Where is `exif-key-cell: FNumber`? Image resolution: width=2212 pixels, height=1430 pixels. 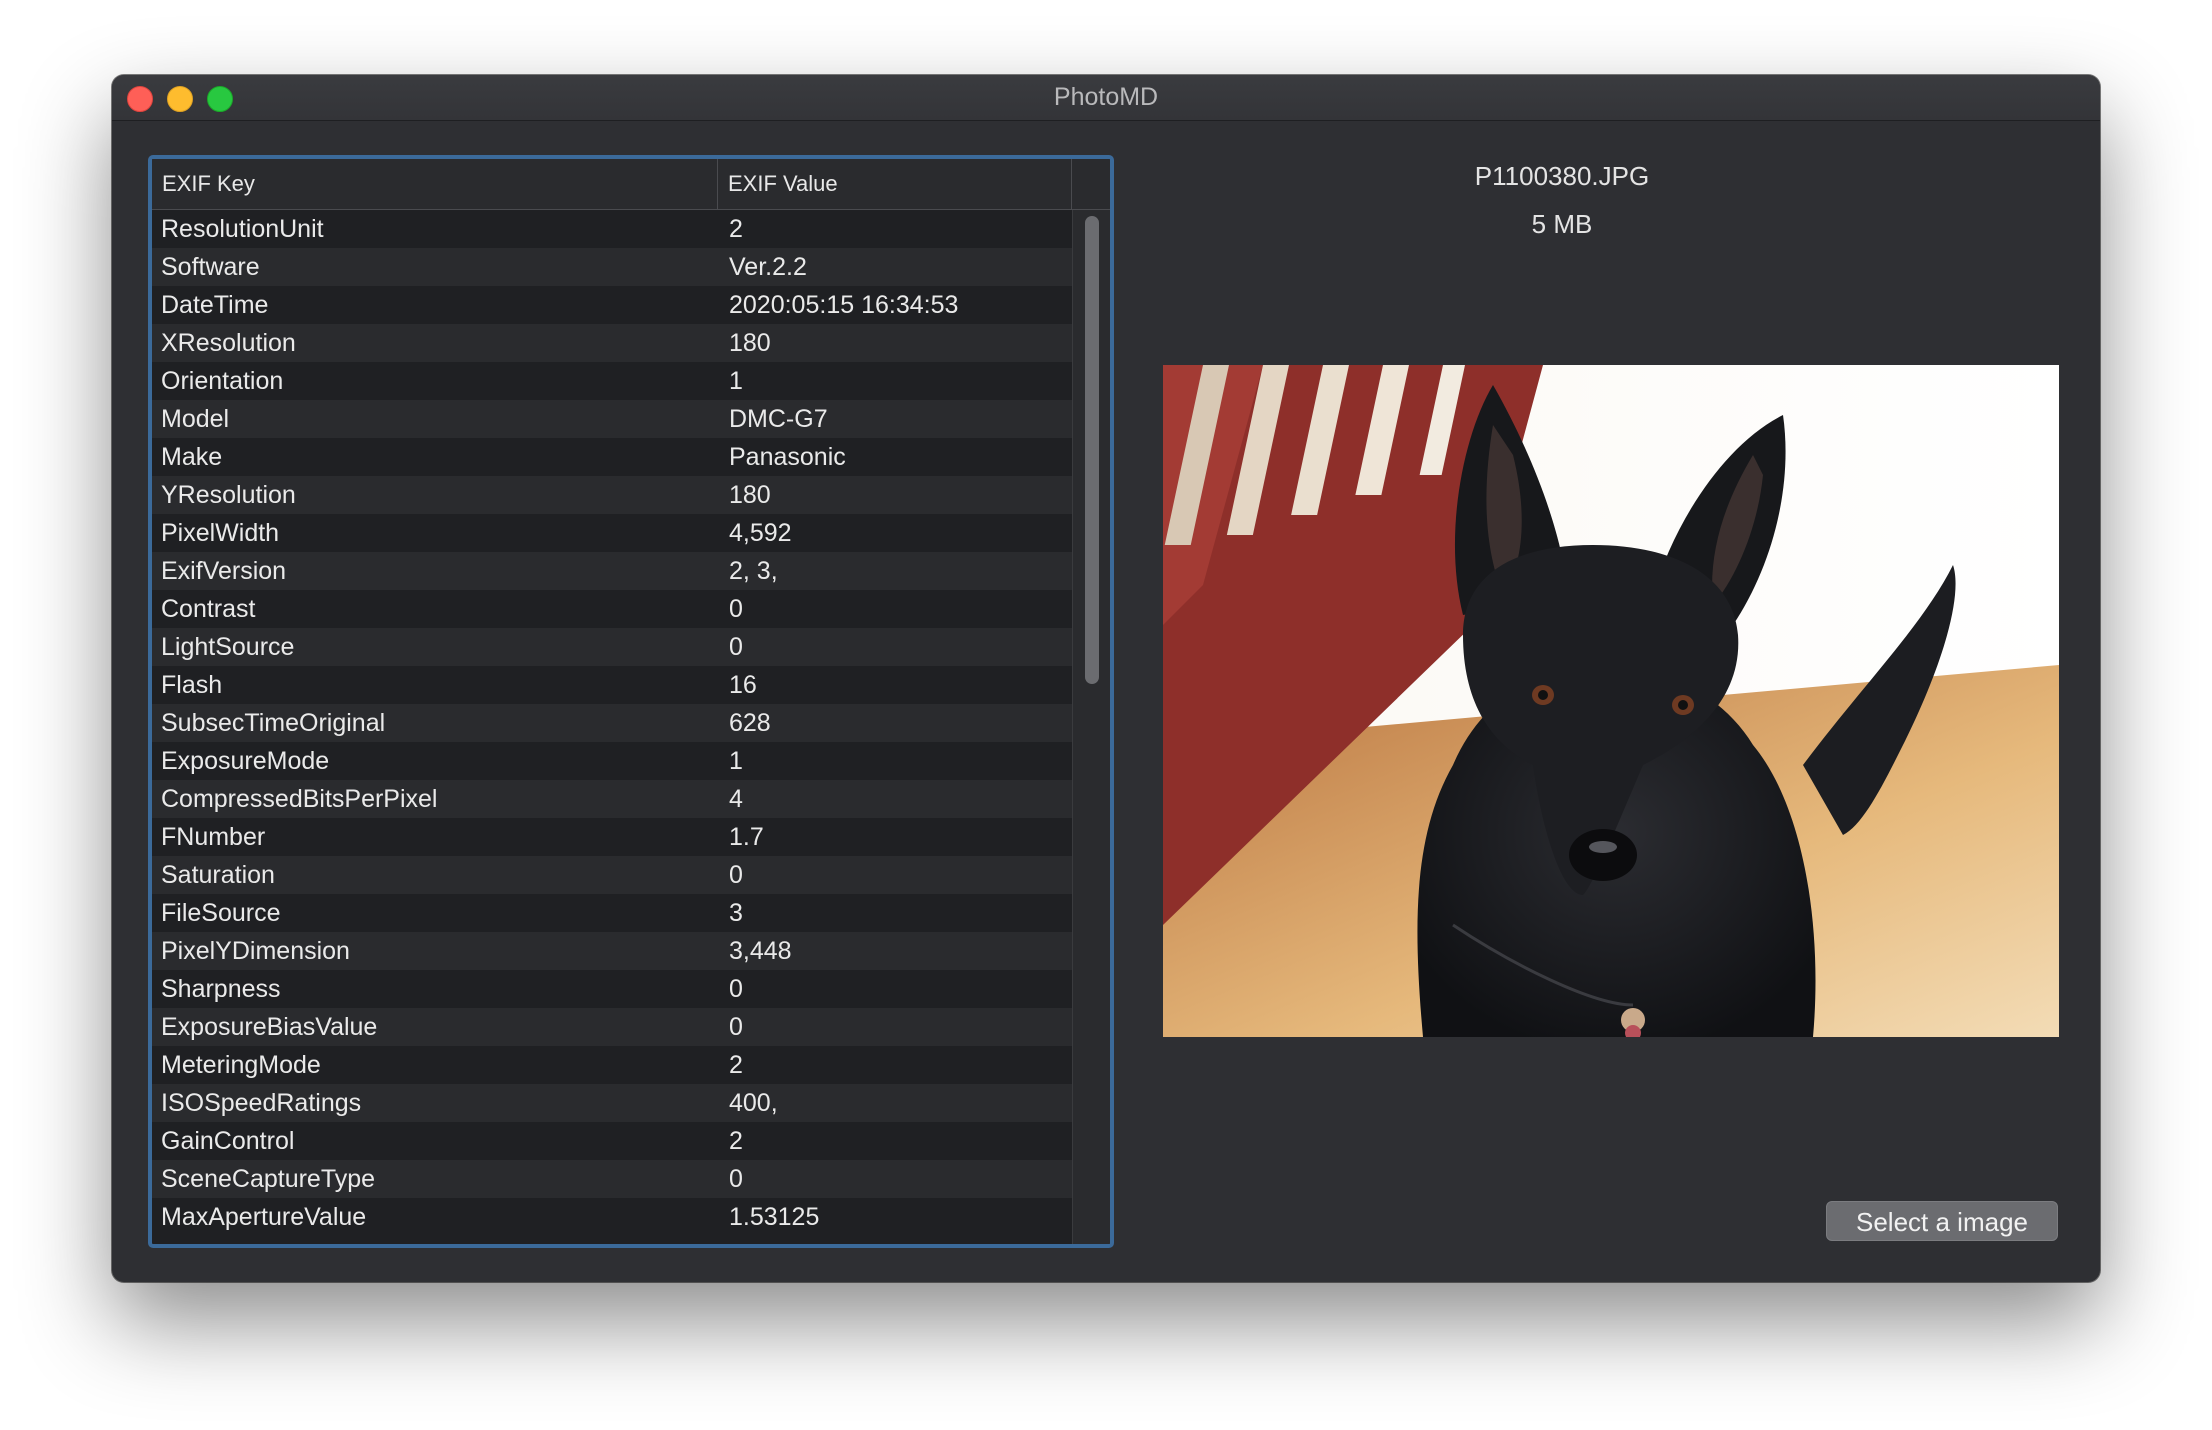 exif-key-cell: FNumber is located at coordinates (213, 837).